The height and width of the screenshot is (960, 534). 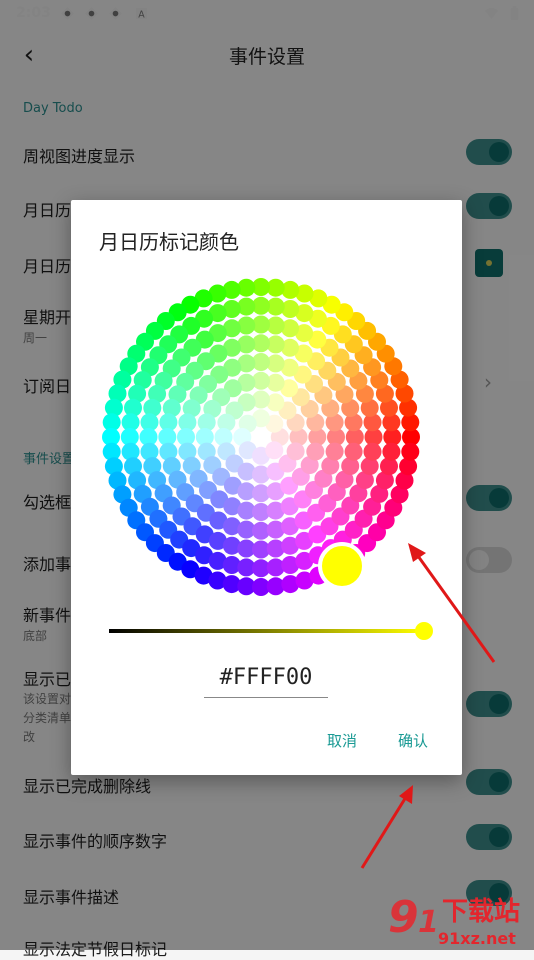 I want to click on lightness-slider, so click(x=267, y=631).